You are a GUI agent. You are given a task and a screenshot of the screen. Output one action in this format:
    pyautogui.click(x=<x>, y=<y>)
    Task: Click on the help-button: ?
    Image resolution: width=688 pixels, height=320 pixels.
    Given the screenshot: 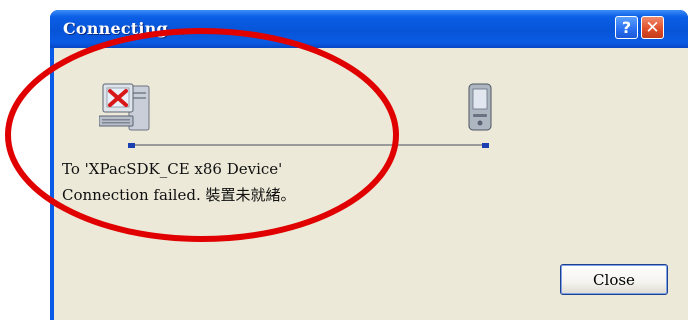 What is the action you would take?
    pyautogui.click(x=626, y=27)
    